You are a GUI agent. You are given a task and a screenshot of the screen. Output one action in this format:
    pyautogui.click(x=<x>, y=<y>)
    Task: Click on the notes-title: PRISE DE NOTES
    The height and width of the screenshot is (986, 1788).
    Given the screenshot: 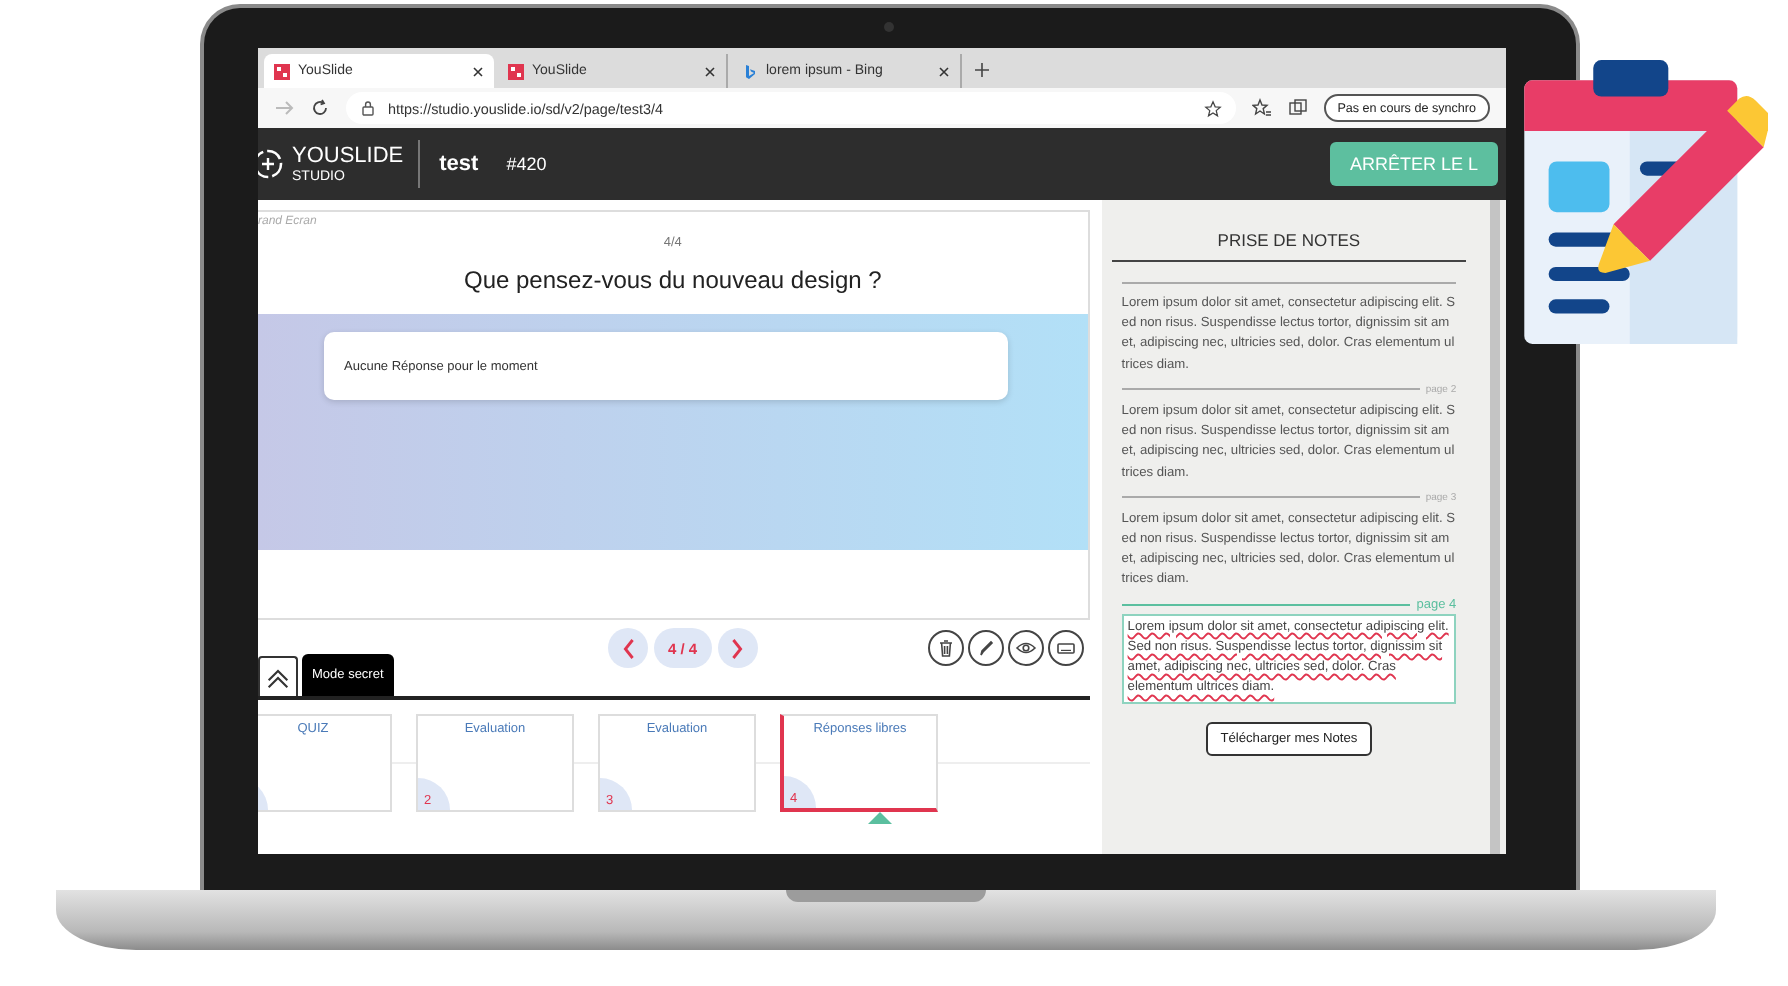 What is the action you would take?
    pyautogui.click(x=1289, y=231)
    